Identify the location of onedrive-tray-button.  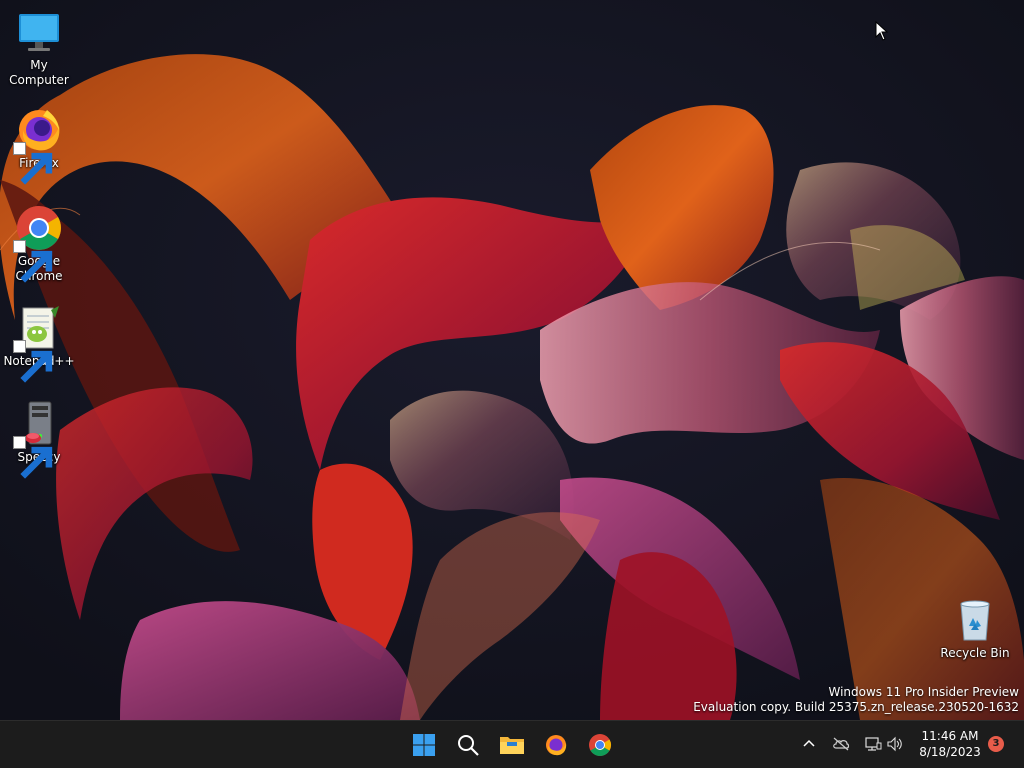
(841, 744).